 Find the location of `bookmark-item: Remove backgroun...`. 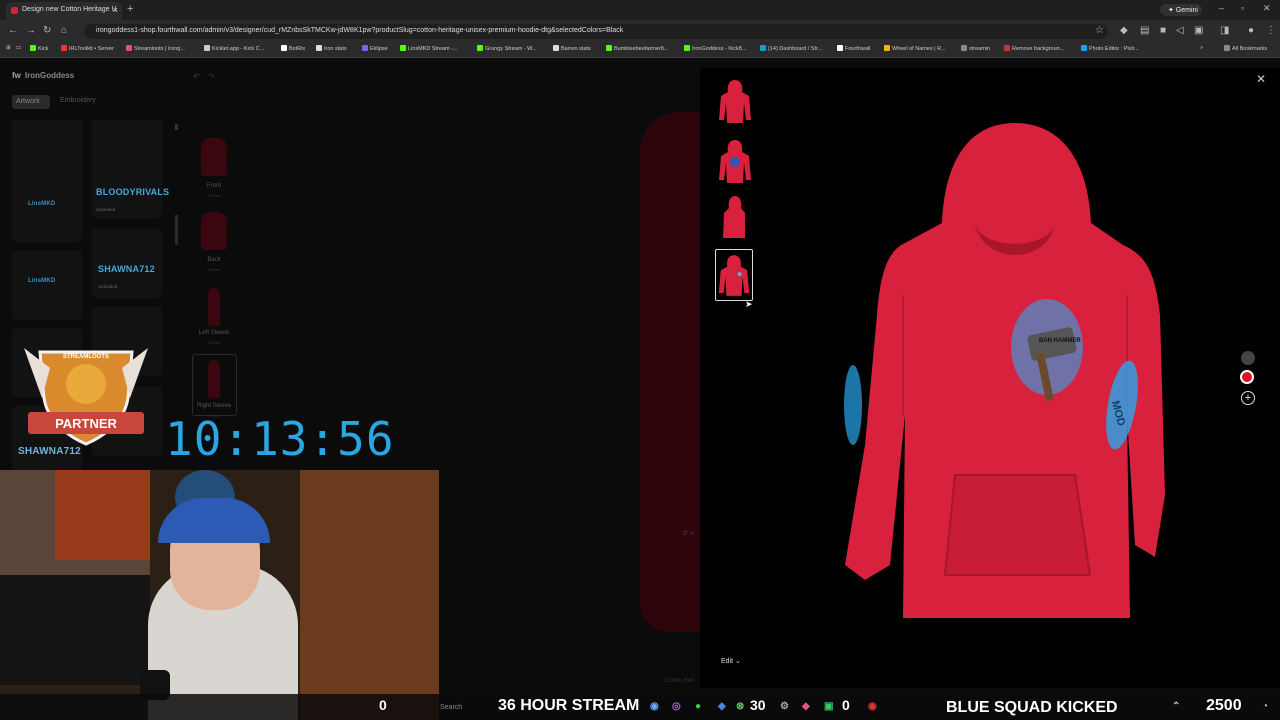

bookmark-item: Remove backgroun... is located at coordinates (1034, 48).